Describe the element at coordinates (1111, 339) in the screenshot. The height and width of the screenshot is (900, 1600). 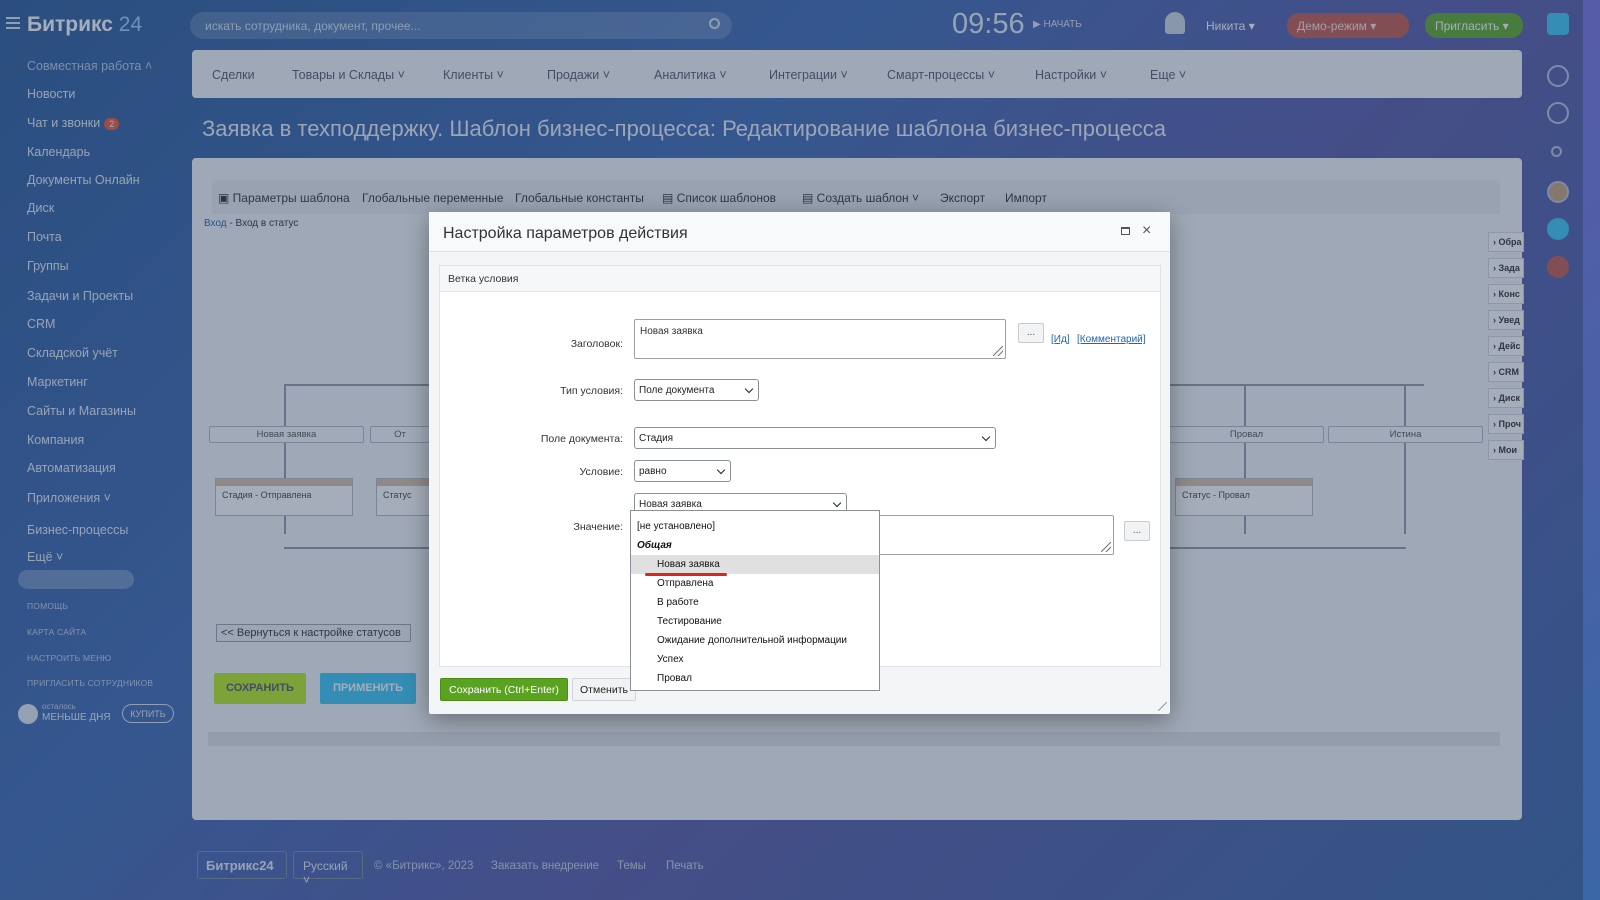
I see `comment-link: [Комментарий]` at that location.